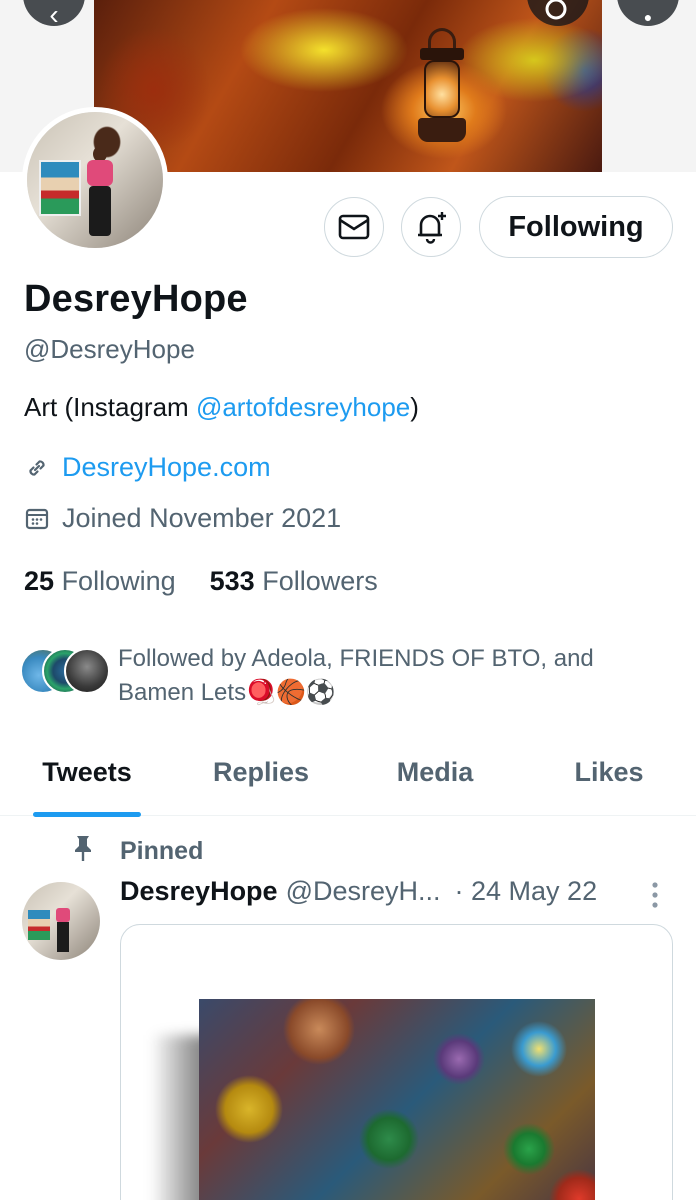 Image resolution: width=696 pixels, height=1200 pixels. What do you see at coordinates (87, 772) in the screenshot?
I see `tab-tweets-label: Tweets` at bounding box center [87, 772].